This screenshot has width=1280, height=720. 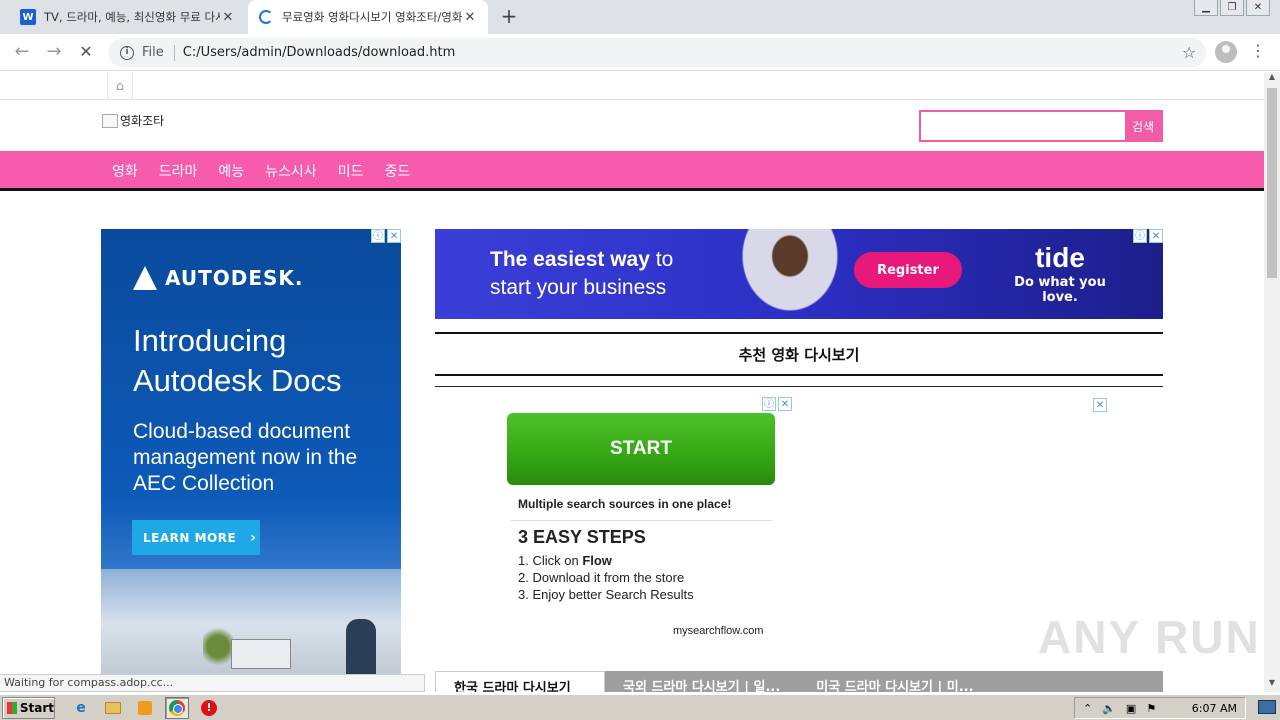 What do you see at coordinates (1143, 126) in the screenshot?
I see `search-button: 검색` at bounding box center [1143, 126].